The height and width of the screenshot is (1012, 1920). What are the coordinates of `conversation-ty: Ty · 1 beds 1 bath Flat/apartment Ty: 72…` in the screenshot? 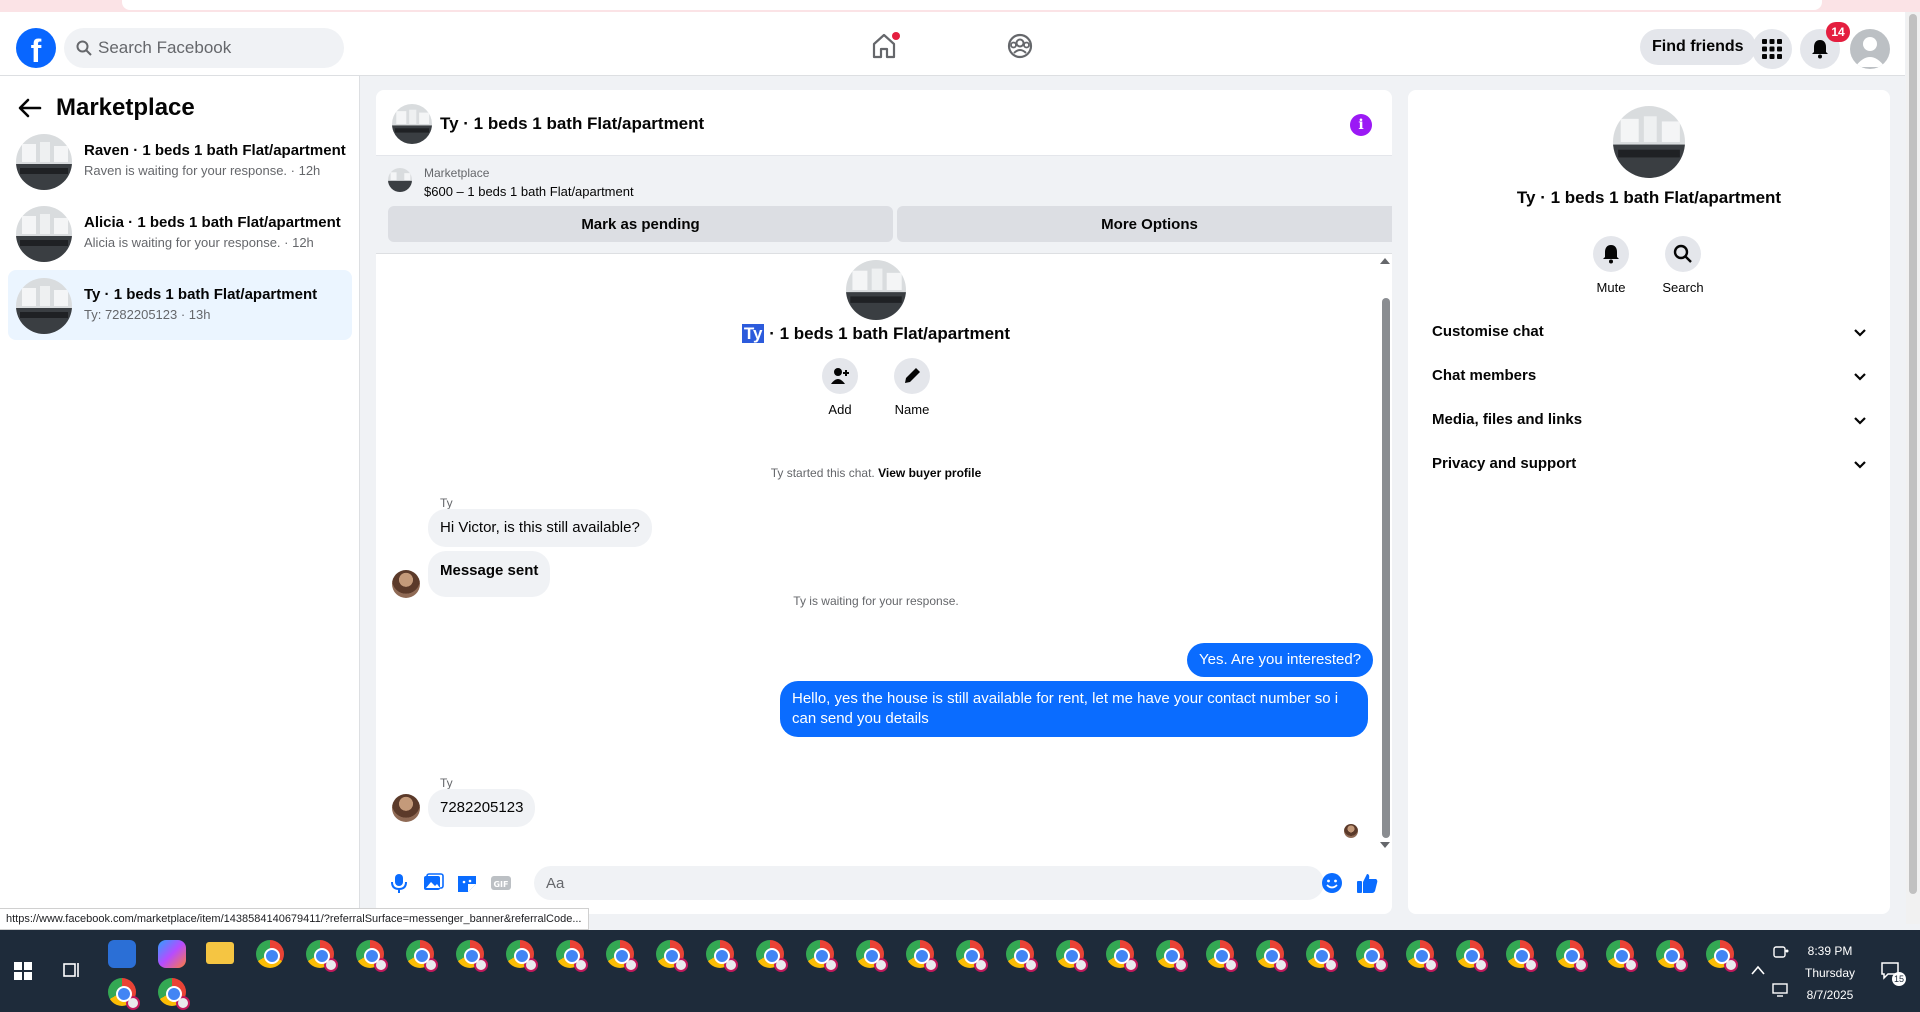 It's located at (180, 305).